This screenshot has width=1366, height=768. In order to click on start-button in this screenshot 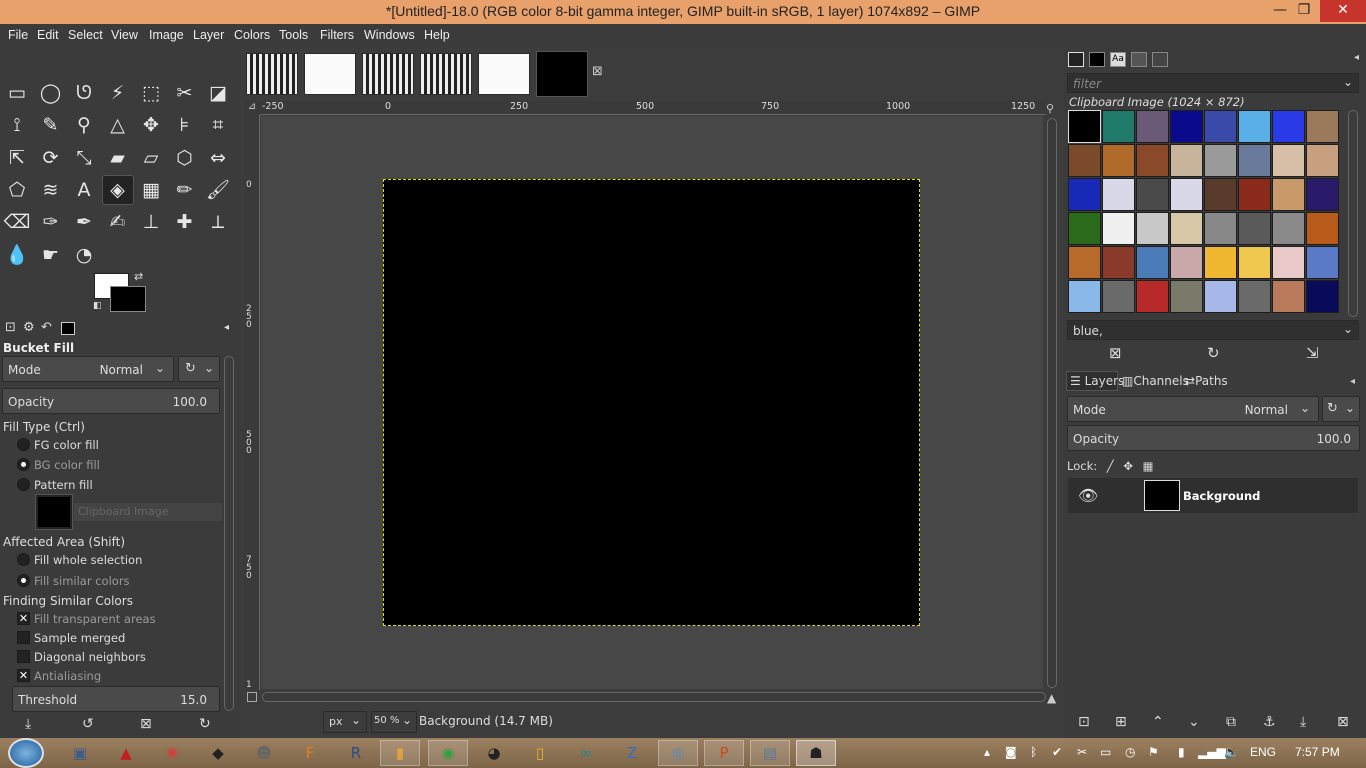, I will do `click(26, 753)`.